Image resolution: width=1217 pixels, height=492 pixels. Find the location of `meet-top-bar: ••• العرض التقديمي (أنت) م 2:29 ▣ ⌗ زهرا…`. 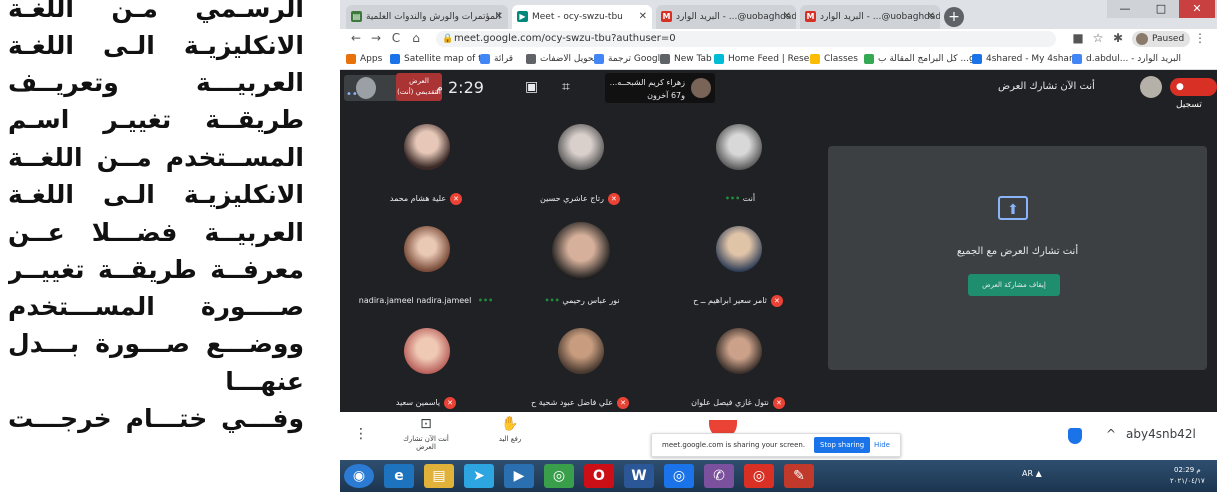

meet-top-bar: ••• العرض التقديمي (أنت) م 2:29 ▣ ⌗ زهرا… is located at coordinates (778, 90).